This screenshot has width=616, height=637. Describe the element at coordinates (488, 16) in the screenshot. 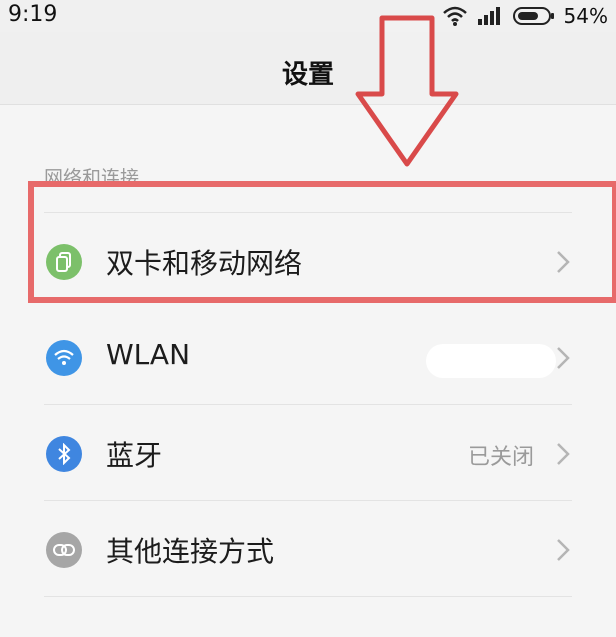

I see `signal-icon` at that location.